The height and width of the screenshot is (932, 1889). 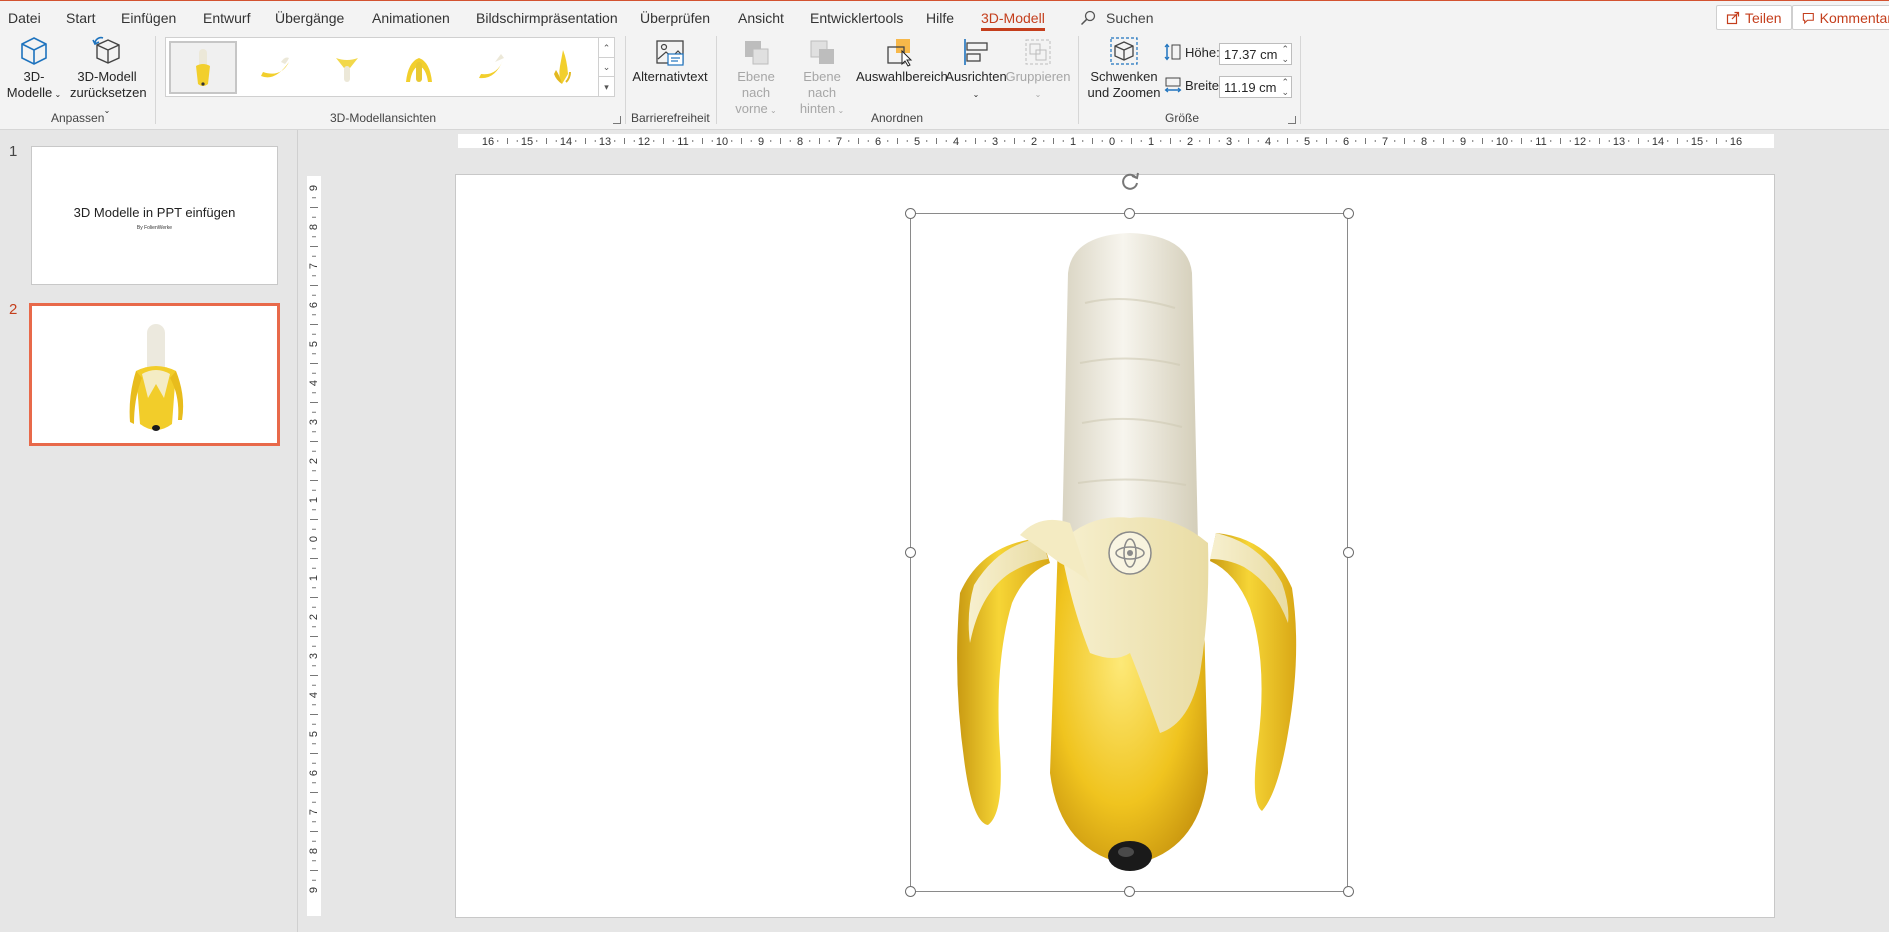 What do you see at coordinates (670, 76) in the screenshot?
I see `alt-text-label: Alternativtext` at bounding box center [670, 76].